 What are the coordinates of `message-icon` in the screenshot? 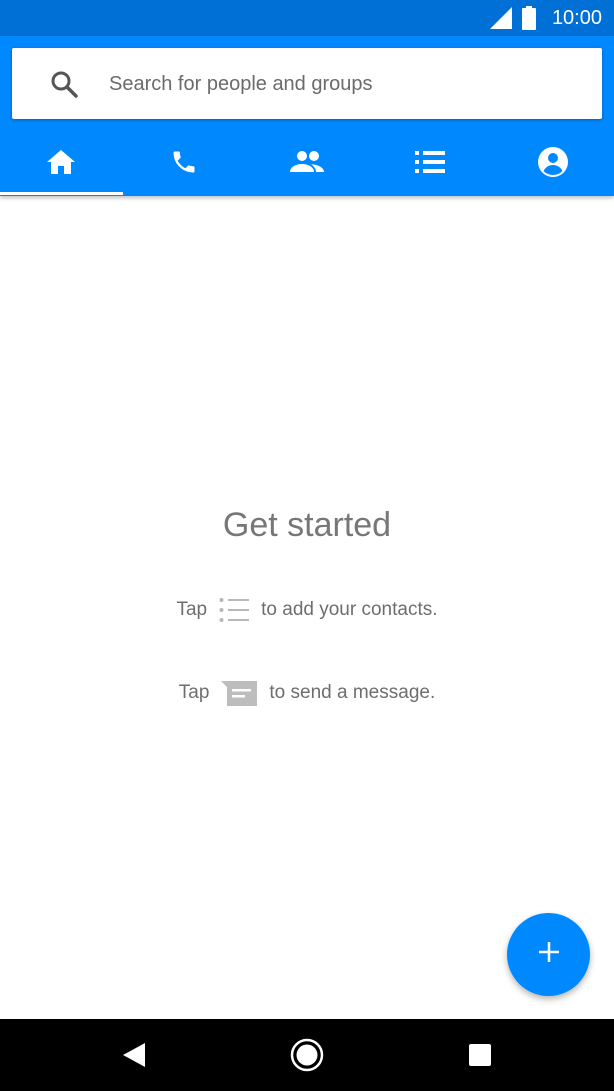 It's located at (239, 693).